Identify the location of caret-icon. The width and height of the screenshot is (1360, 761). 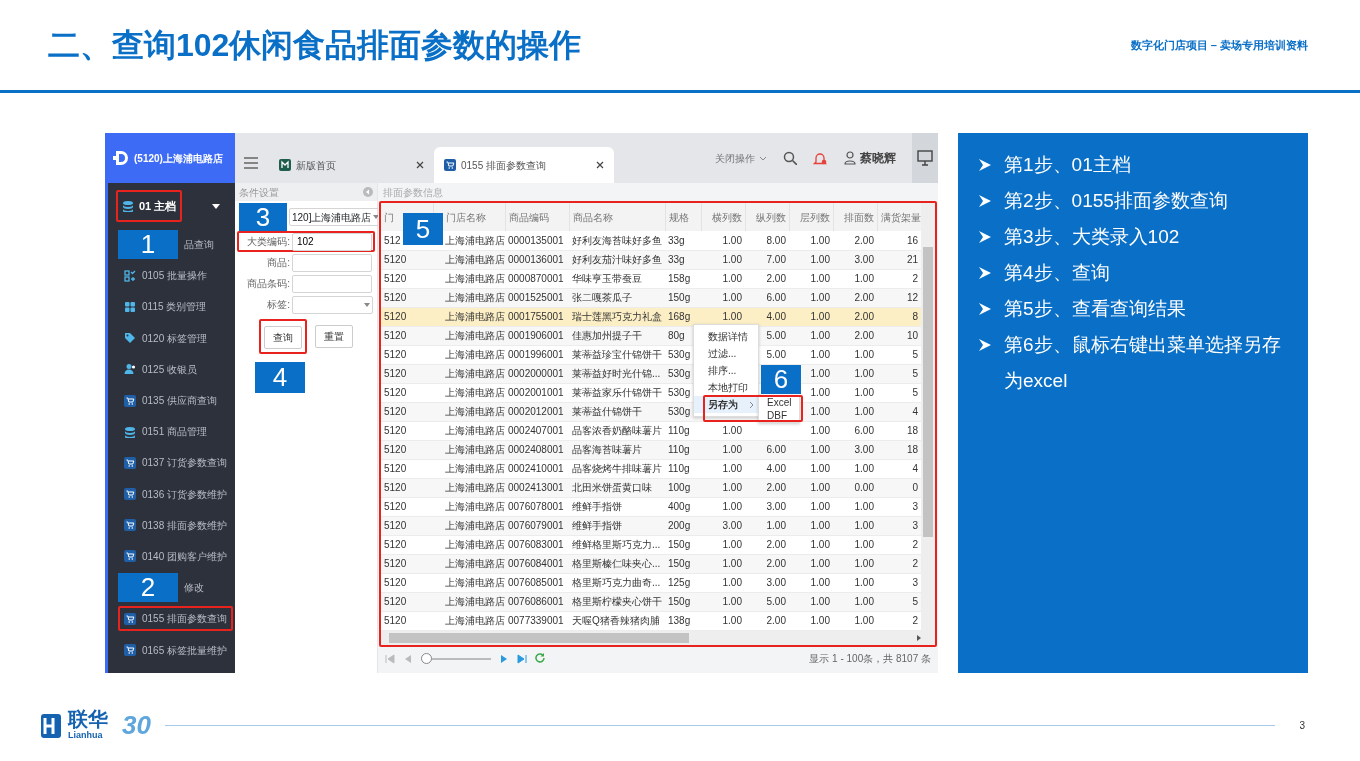
(216, 206).